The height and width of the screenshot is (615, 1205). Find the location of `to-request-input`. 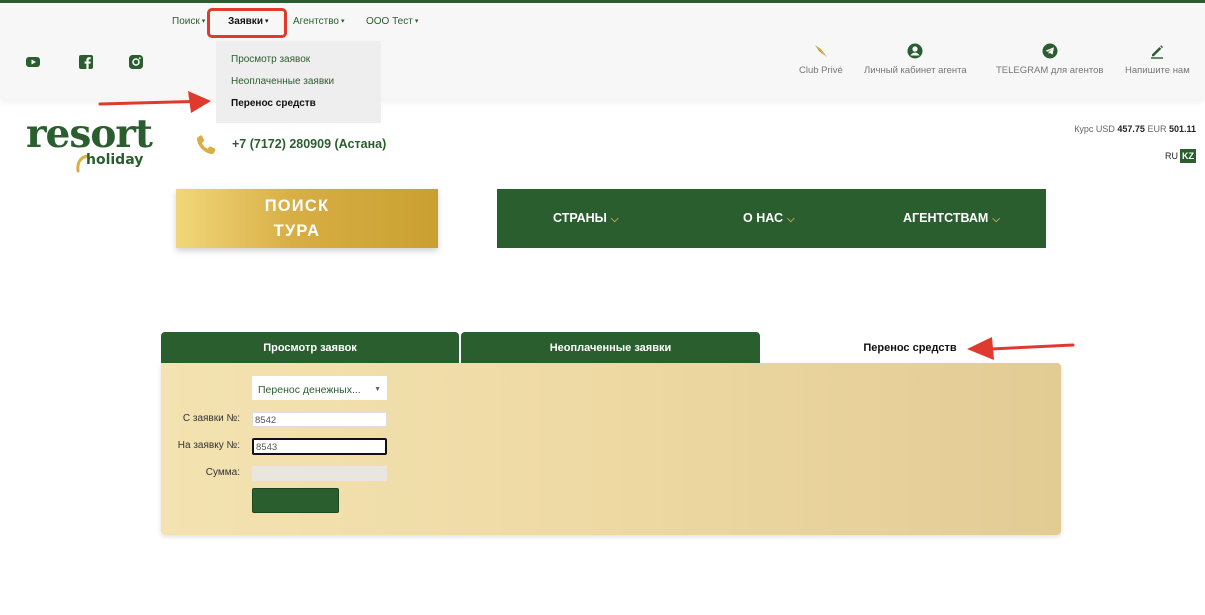

to-request-input is located at coordinates (319, 446).